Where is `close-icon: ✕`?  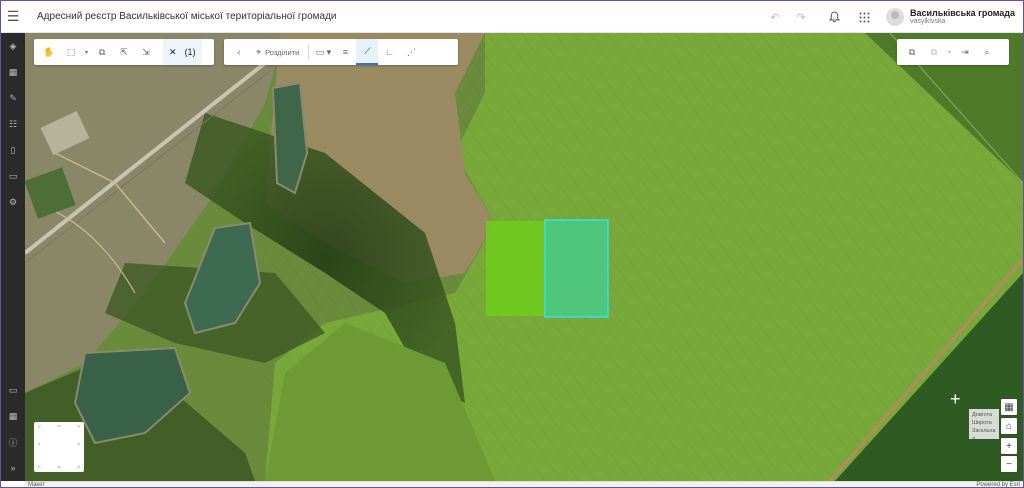 close-icon: ✕ is located at coordinates (173, 51).